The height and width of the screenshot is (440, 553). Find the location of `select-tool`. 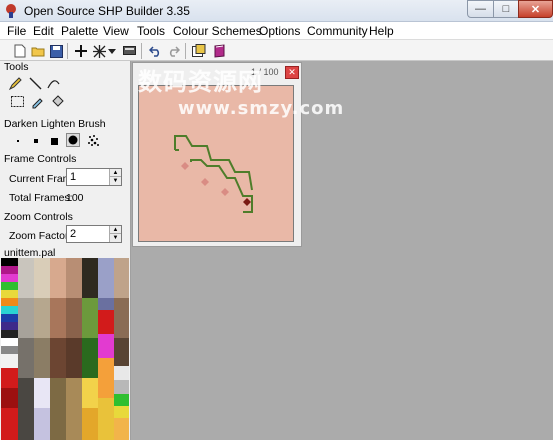

select-tool is located at coordinates (17, 101).